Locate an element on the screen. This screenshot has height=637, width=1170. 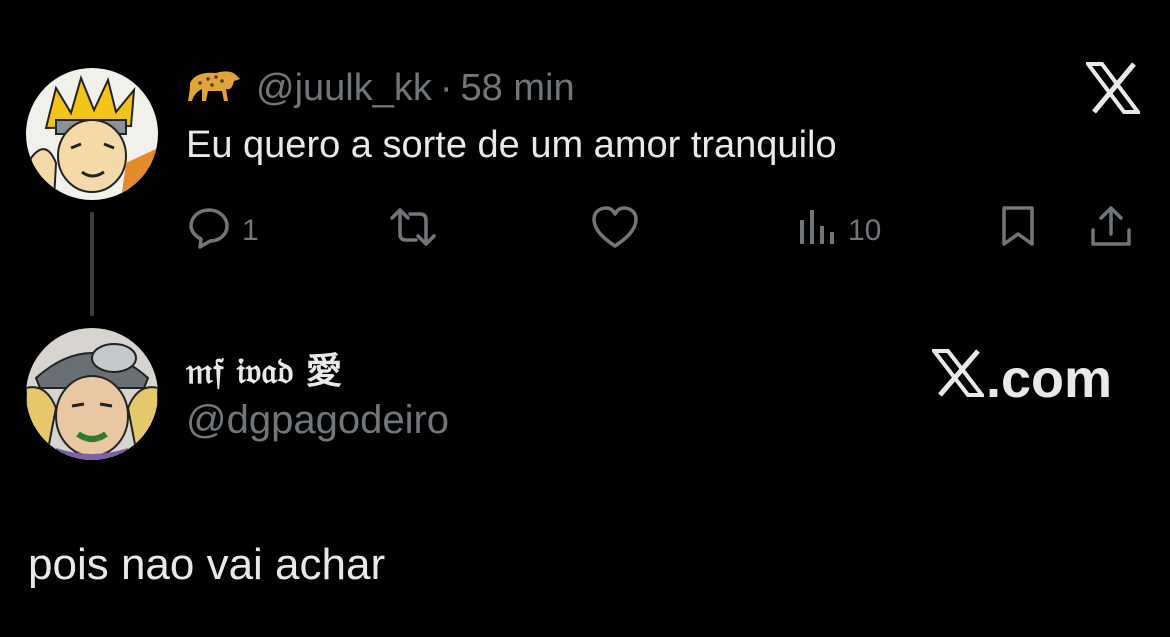
tweet-header: @juulk_kk · 58 min is located at coordinates (380, 88).